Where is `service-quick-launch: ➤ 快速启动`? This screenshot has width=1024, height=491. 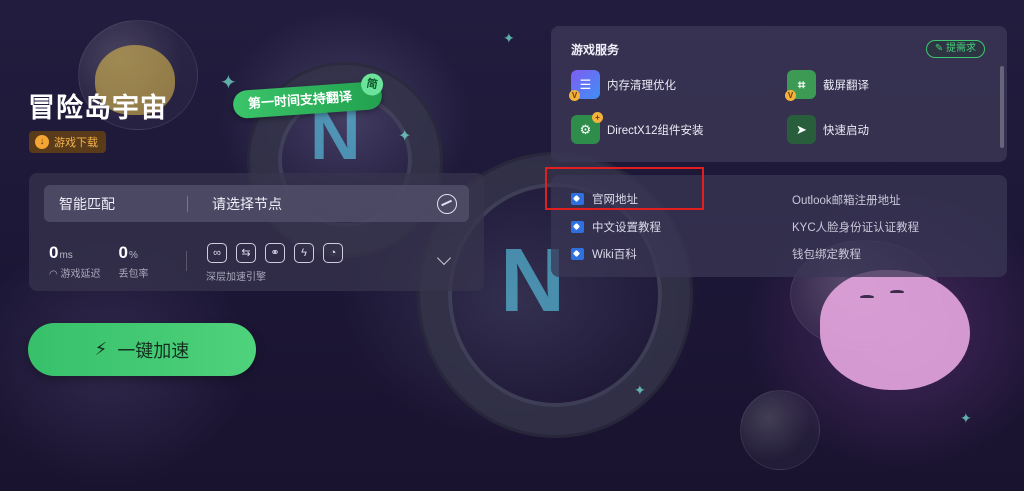
service-quick-launch: ➤ 快速启动 is located at coordinates (828, 129).